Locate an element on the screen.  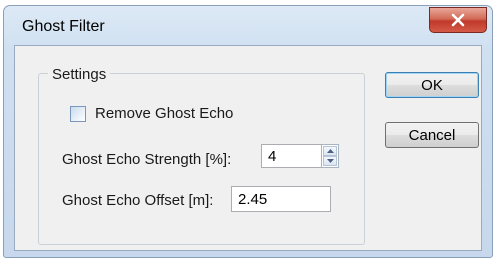
arrow-up-icon is located at coordinates (330, 151).